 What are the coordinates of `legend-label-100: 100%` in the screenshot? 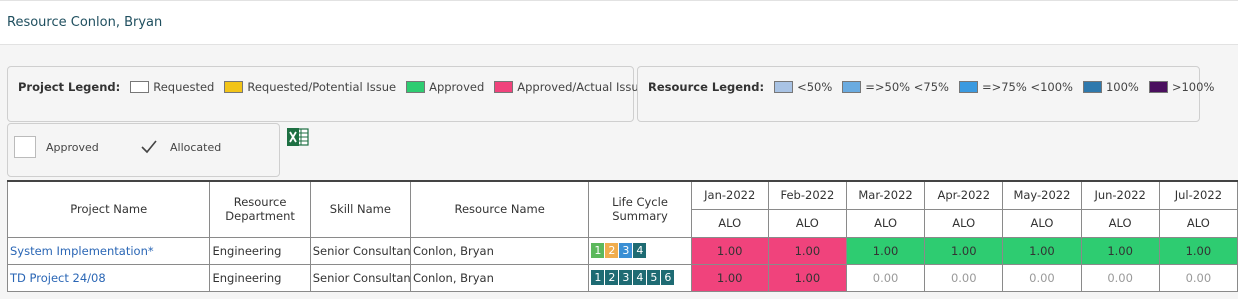 It's located at (1122, 87).